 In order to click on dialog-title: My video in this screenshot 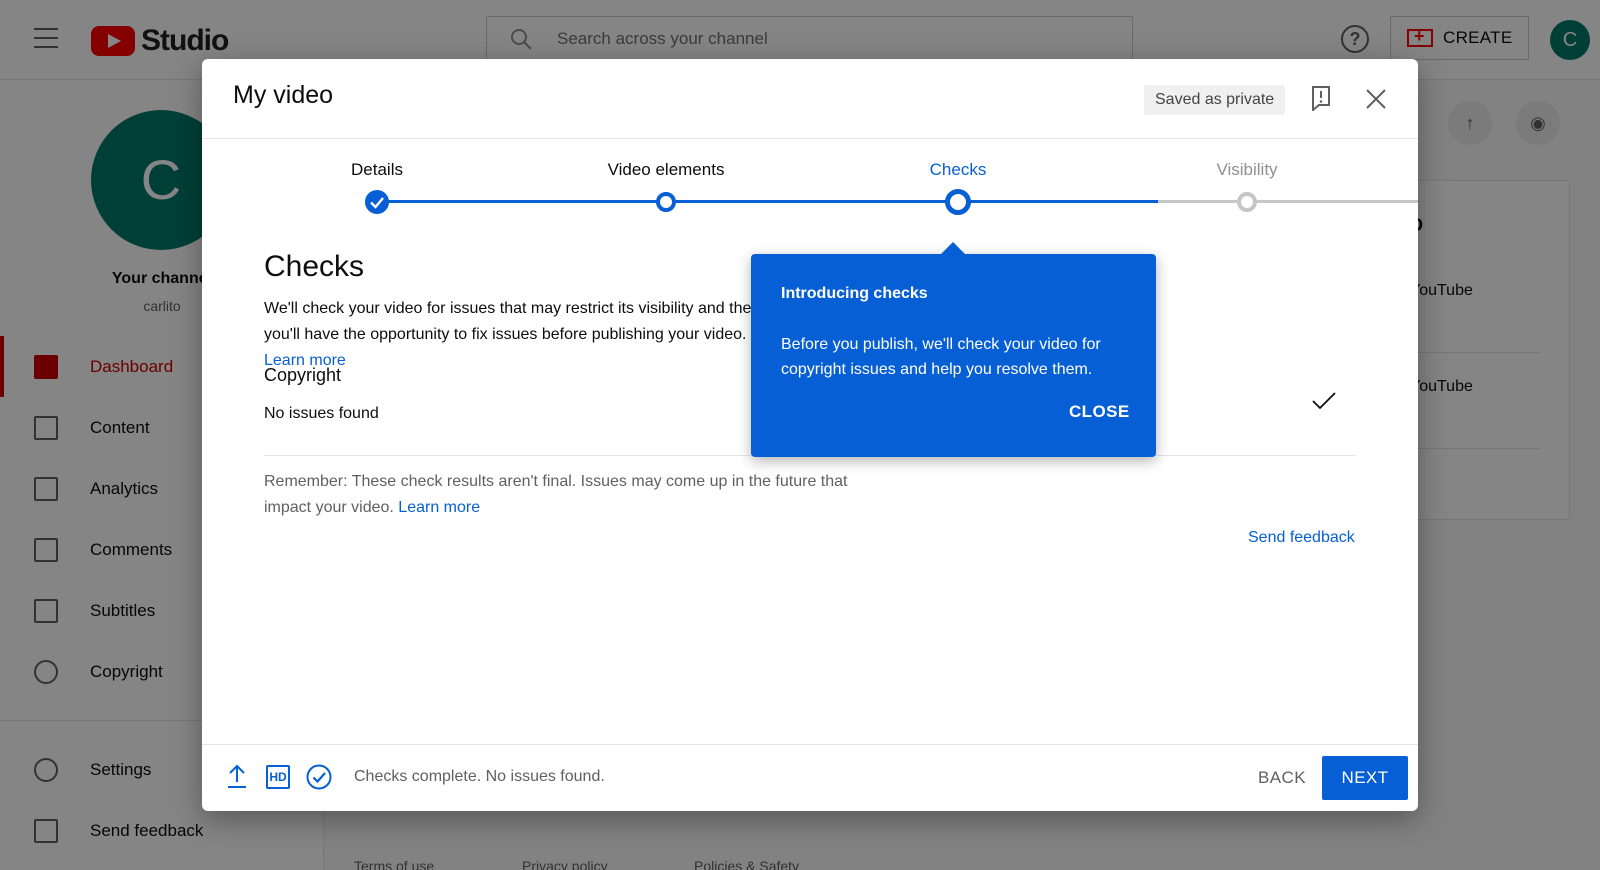, I will do `click(283, 95)`.